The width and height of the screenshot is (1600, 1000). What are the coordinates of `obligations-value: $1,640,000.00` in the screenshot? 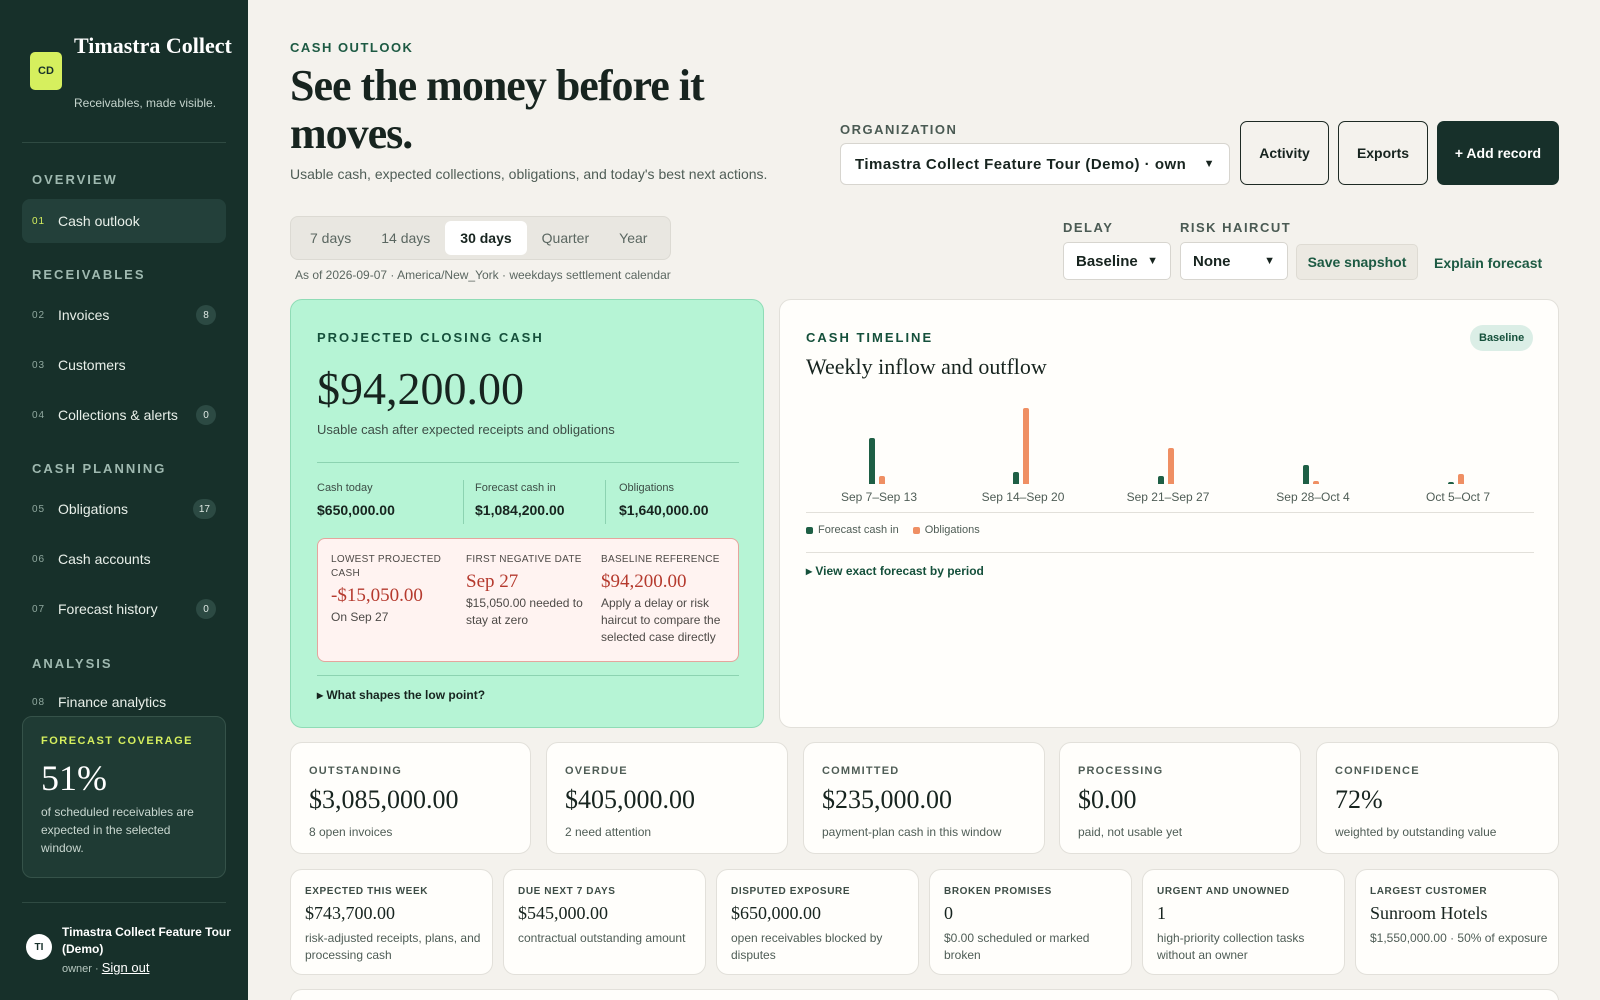 It's located at (664, 510).